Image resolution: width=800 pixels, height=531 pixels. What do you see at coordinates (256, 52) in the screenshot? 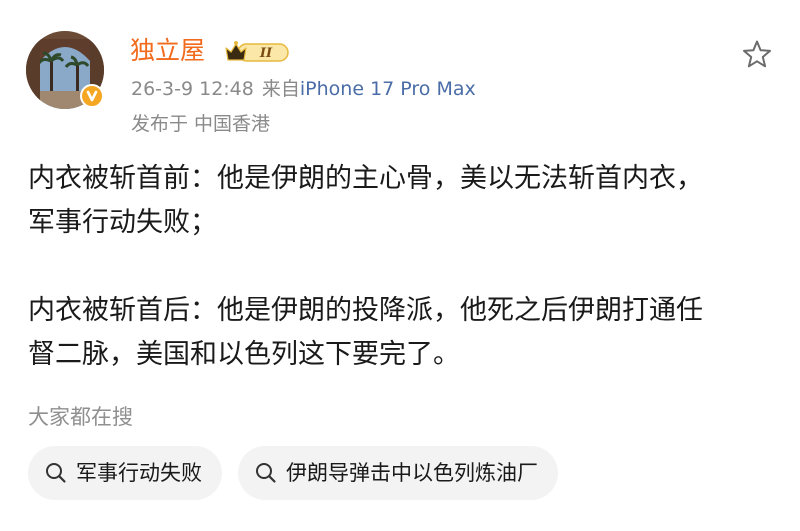
I see `rank-badge-icon: II` at bounding box center [256, 52].